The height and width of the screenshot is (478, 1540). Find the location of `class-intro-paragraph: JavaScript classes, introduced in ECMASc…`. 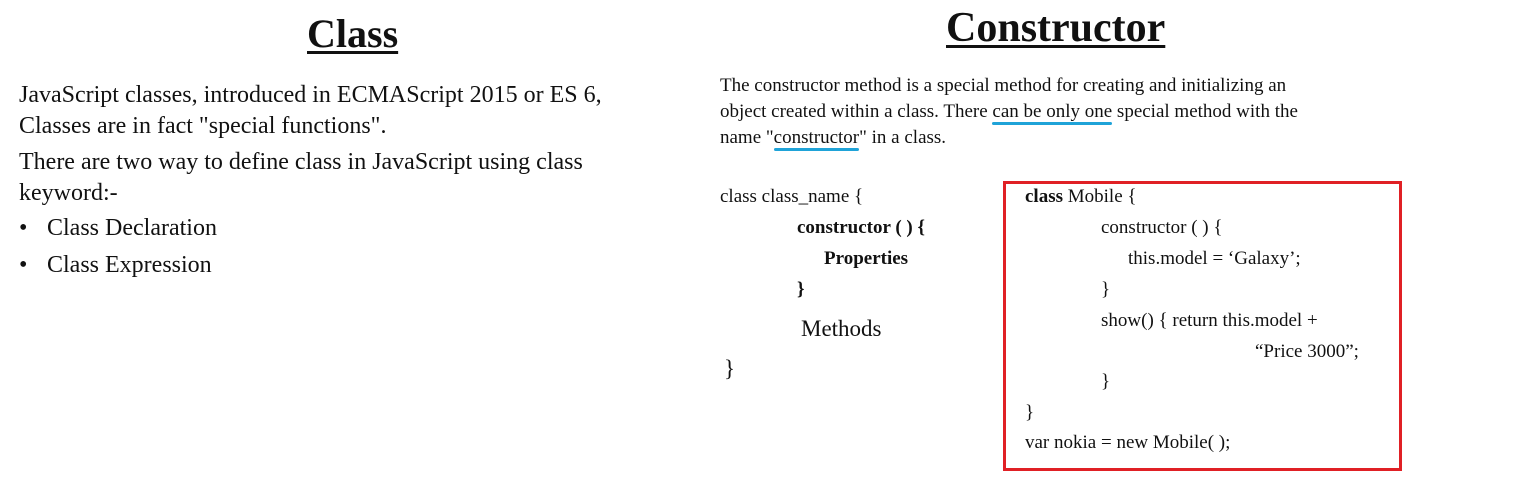

class-intro-paragraph: JavaScript classes, introduced in ECMASc… is located at coordinates (310, 111).